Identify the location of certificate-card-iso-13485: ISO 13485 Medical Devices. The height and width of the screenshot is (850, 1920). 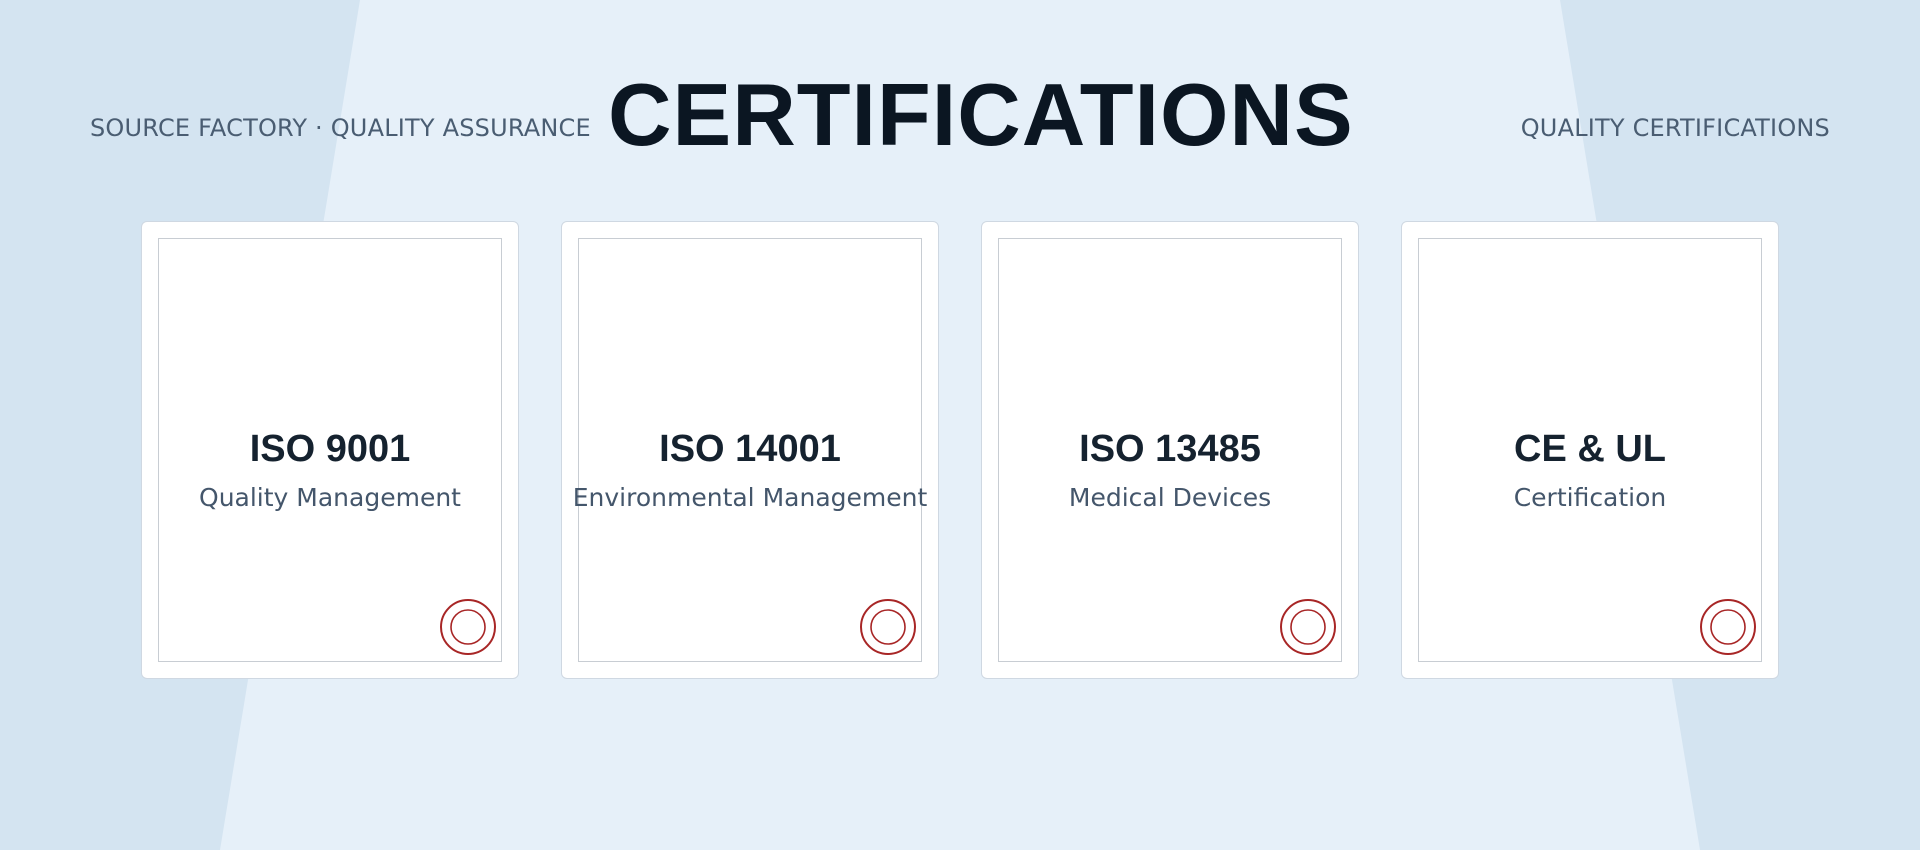
(1170, 450).